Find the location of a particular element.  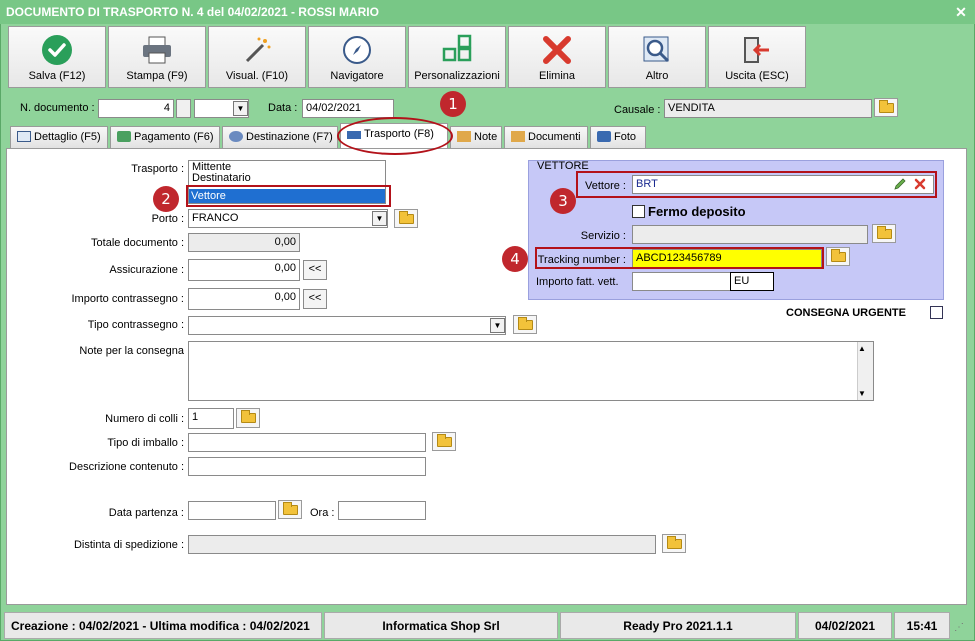

printer-icon is located at coordinates (157, 50).